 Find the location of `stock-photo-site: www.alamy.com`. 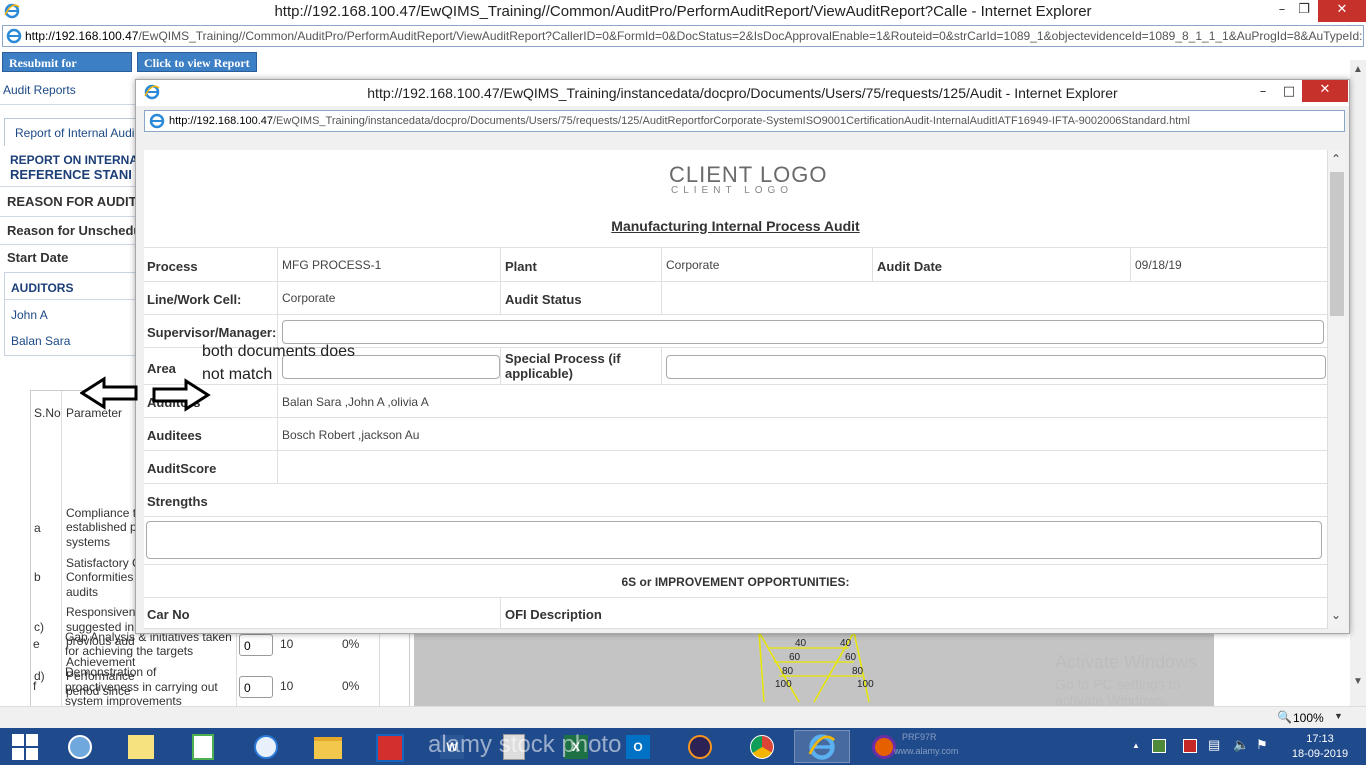

stock-photo-site: www.alamy.com is located at coordinates (926, 751).